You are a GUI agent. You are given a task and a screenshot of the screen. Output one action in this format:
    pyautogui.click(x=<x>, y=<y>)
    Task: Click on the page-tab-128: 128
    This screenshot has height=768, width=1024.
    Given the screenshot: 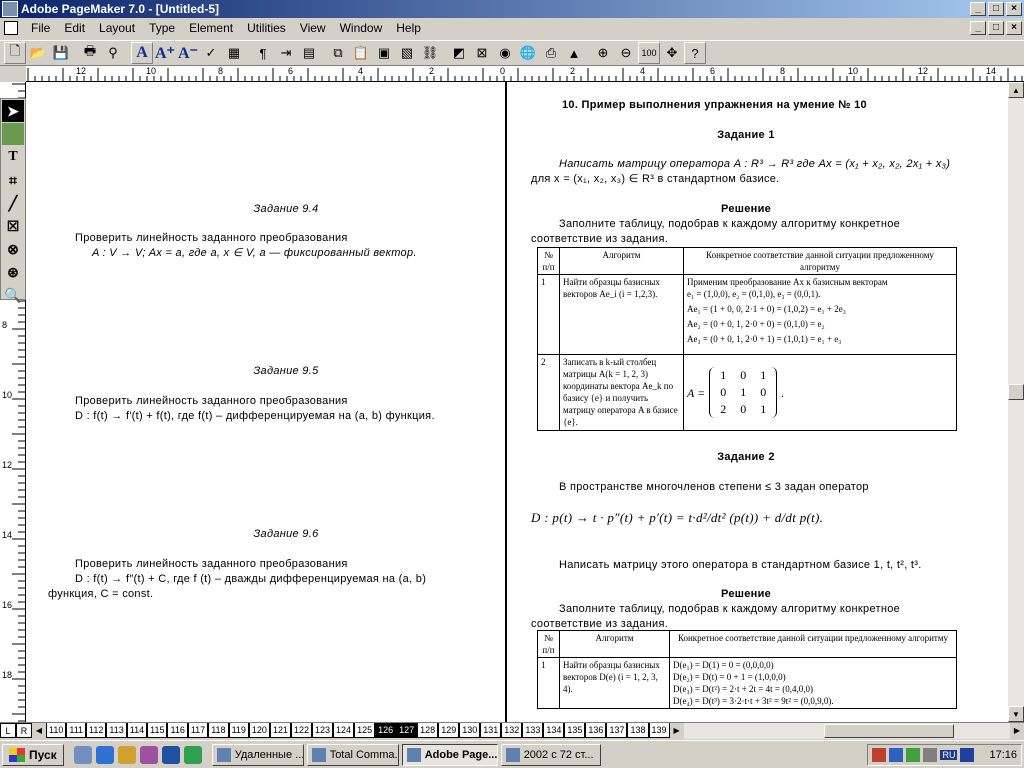 What is the action you would take?
    pyautogui.click(x=428, y=730)
    